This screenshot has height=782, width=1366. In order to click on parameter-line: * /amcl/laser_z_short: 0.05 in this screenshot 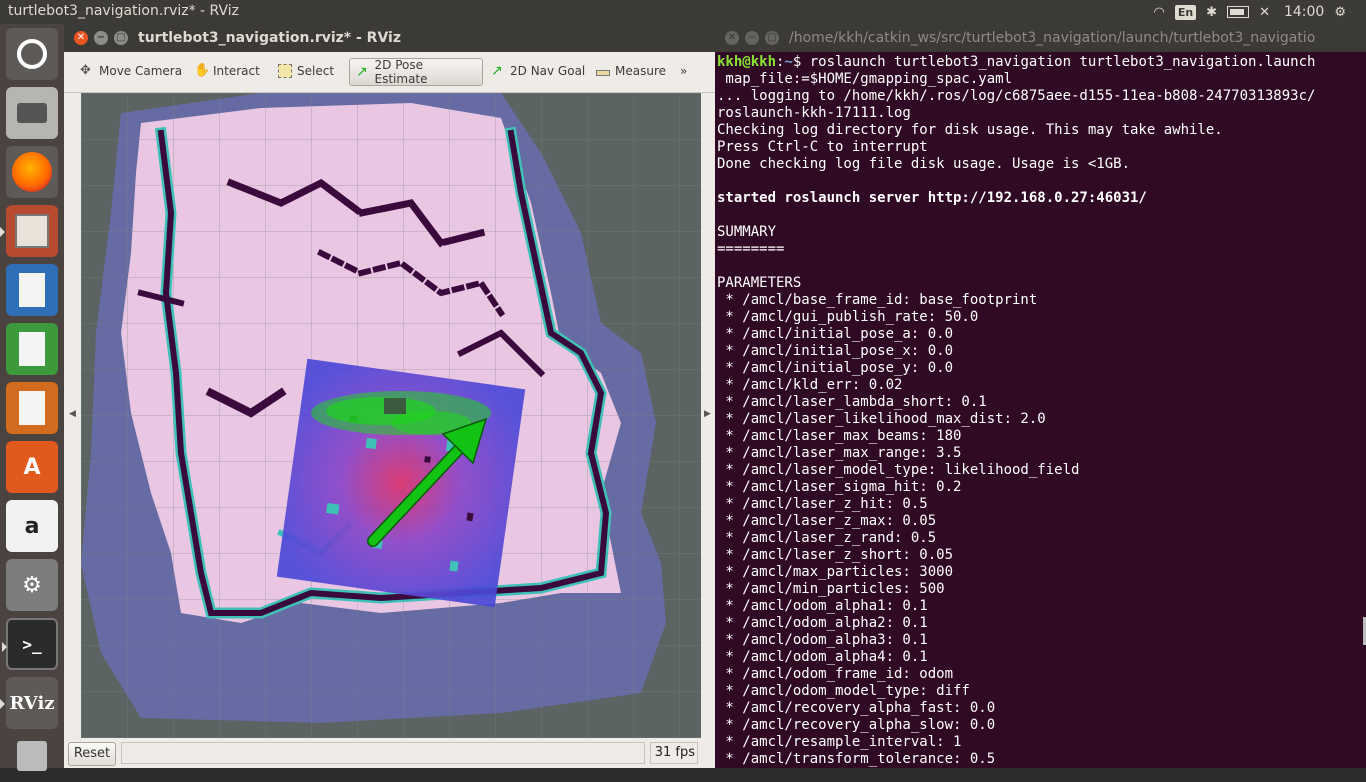, I will do `click(835, 555)`.